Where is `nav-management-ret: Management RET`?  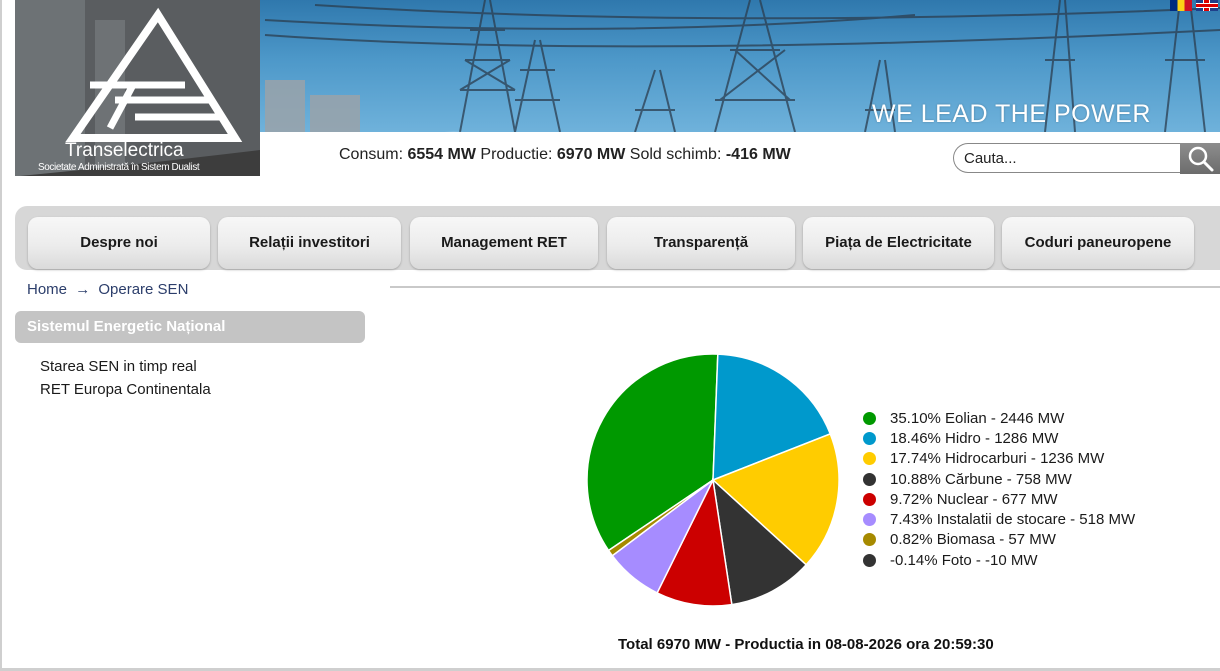
nav-management-ret: Management RET is located at coordinates (504, 243).